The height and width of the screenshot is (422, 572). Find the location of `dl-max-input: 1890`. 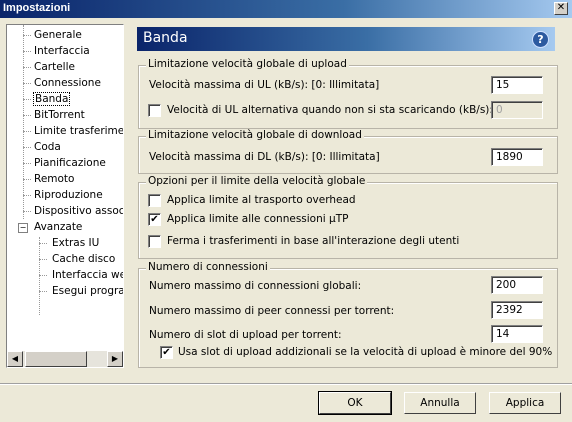

dl-max-input: 1890 is located at coordinates (517, 157).